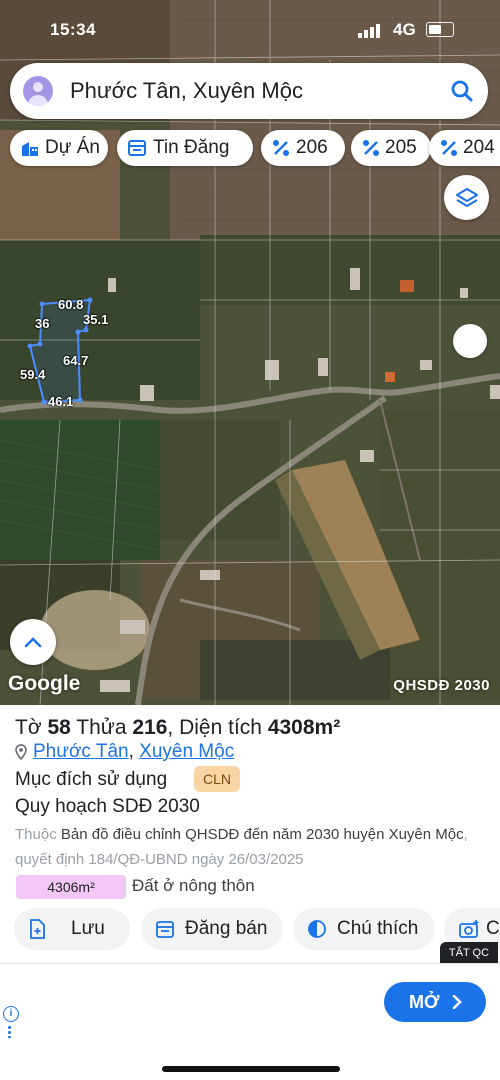 This screenshot has width=500, height=1080. What do you see at coordinates (469, 929) in the screenshot?
I see `camera-icon` at bounding box center [469, 929].